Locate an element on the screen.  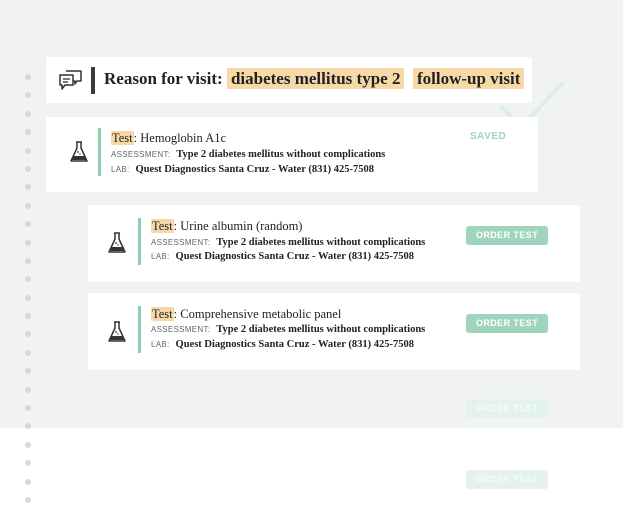
test-title: Test: Hemoglobin A1c is located at coordinates (169, 138).